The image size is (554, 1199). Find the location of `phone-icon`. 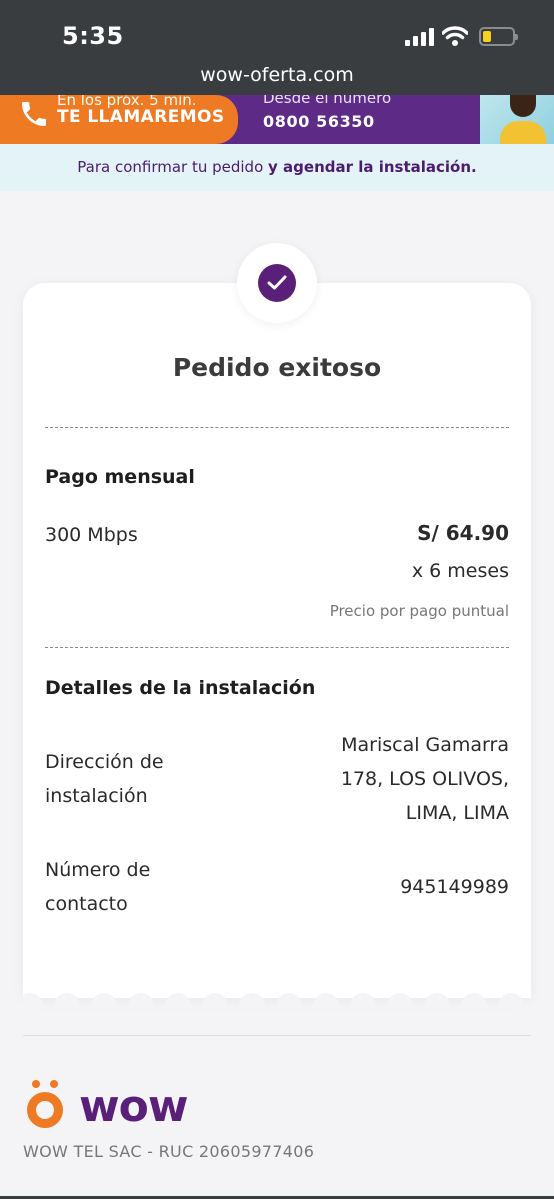

phone-icon is located at coordinates (34, 114).